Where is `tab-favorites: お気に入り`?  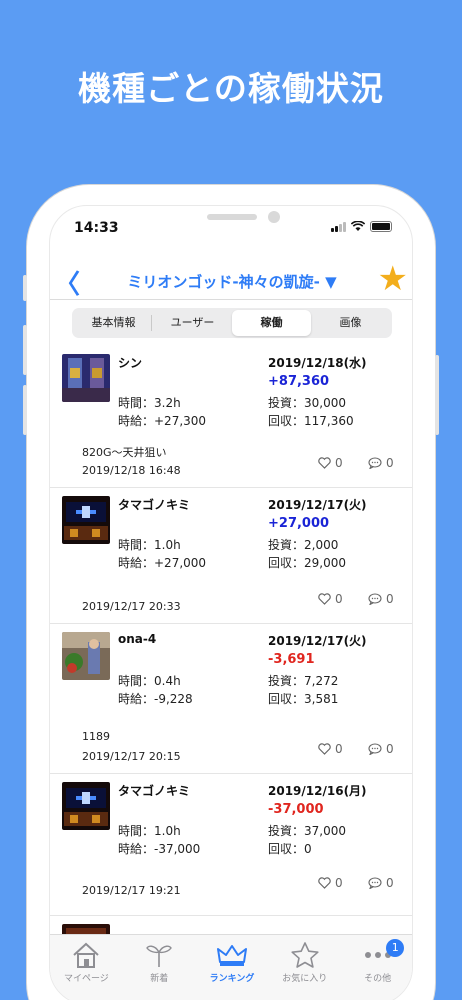 tab-favorites: お気に入り is located at coordinates (304, 967).